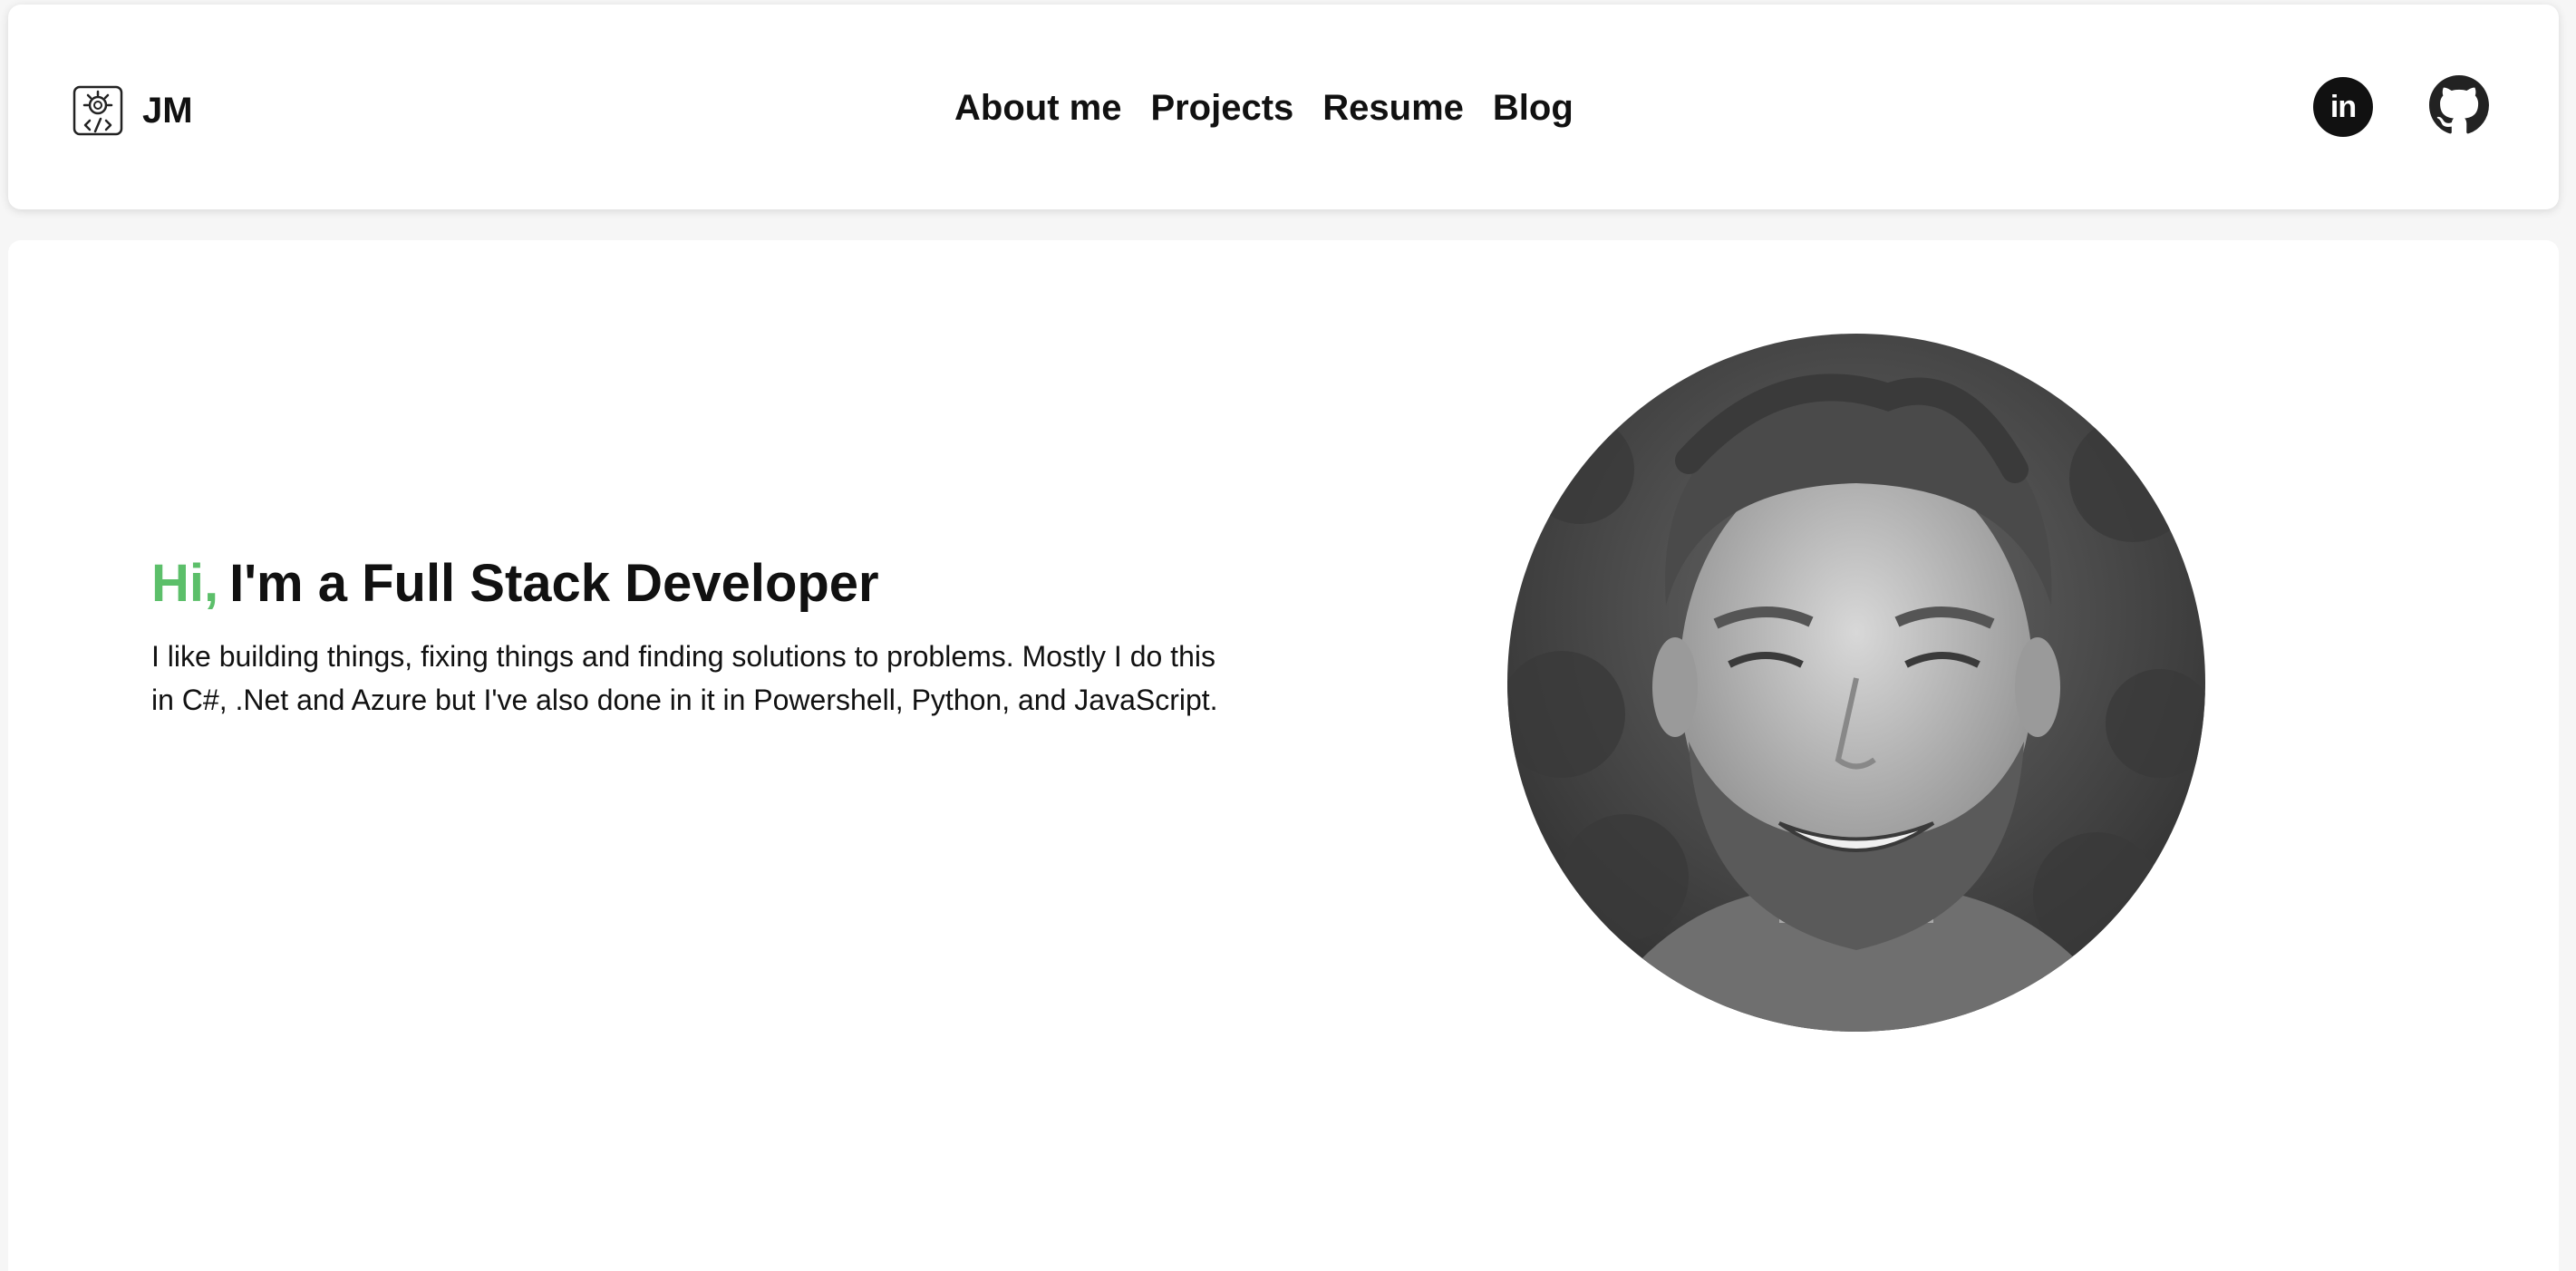  What do you see at coordinates (132, 110) in the screenshot?
I see `brand-link: JM` at bounding box center [132, 110].